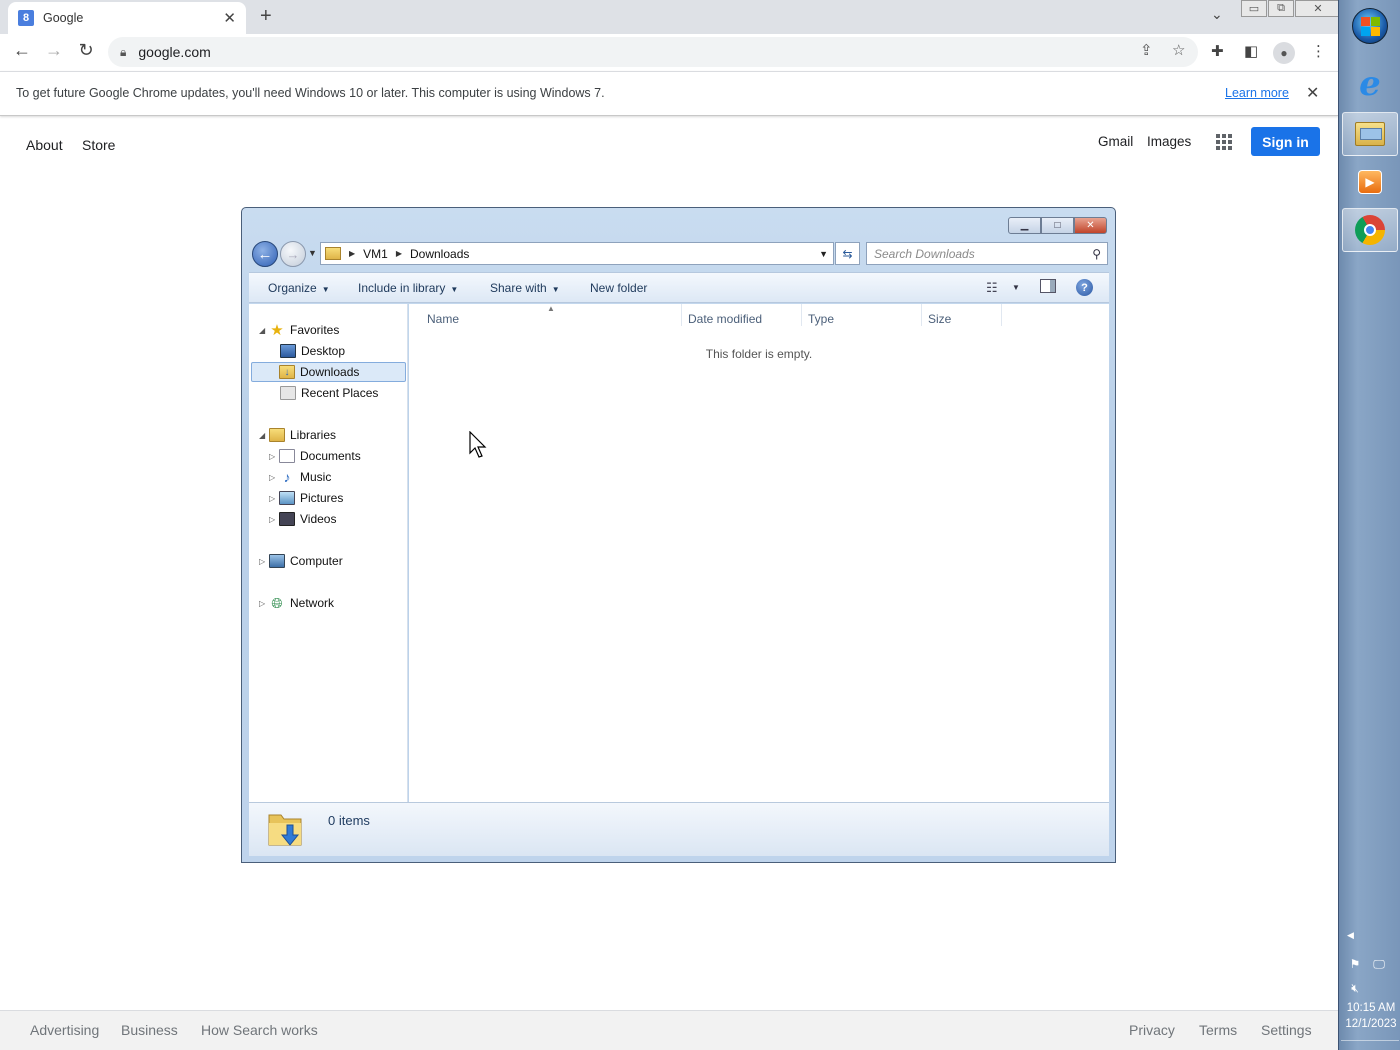  What do you see at coordinates (297, 435) in the screenshot?
I see `nav-libraries: ◢ Libraries` at bounding box center [297, 435].